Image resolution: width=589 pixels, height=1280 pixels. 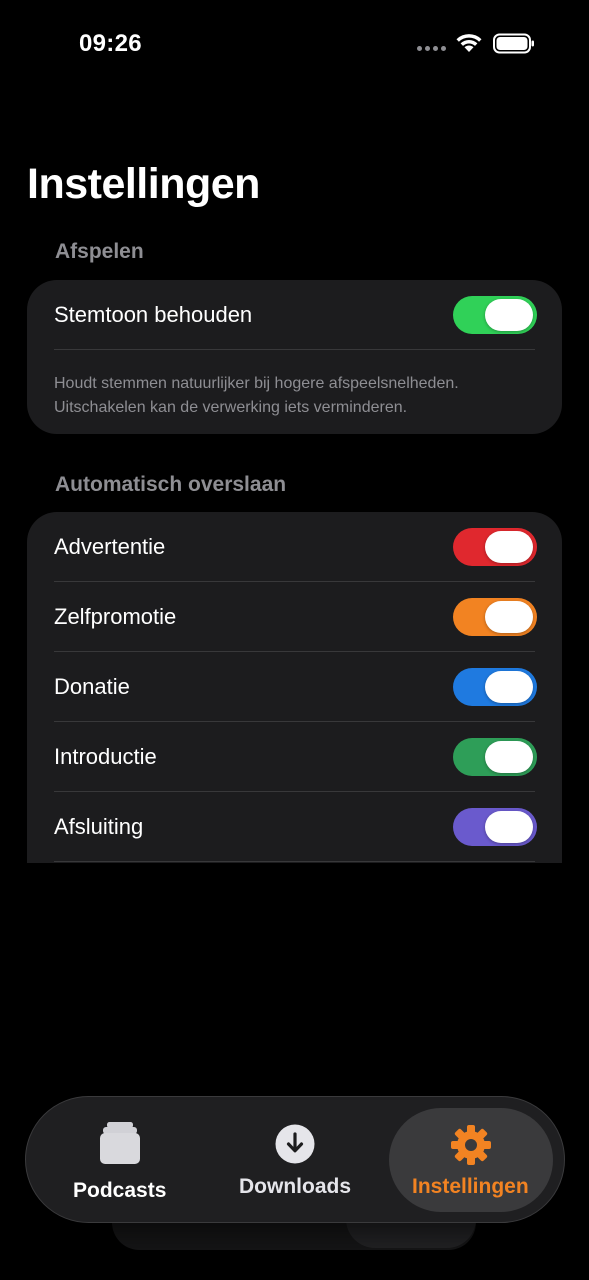 What do you see at coordinates (294, 547) in the screenshot?
I see `setting-row-advertentie: Advertentie` at bounding box center [294, 547].